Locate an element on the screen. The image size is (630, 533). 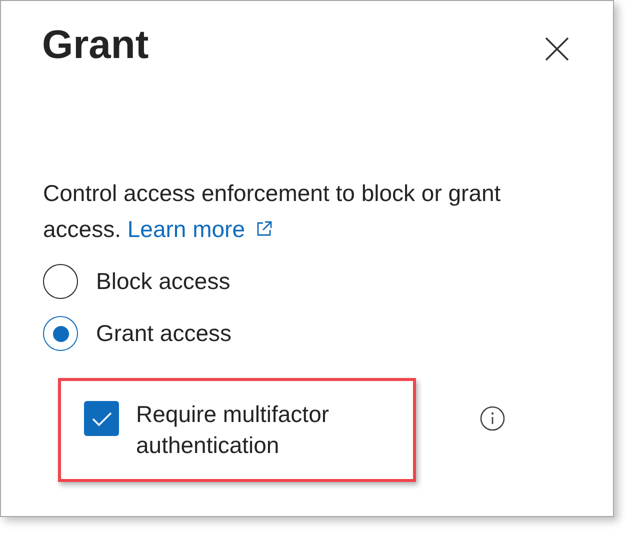
checkbox-label: Require multifactor authentication is located at coordinates (233, 430).